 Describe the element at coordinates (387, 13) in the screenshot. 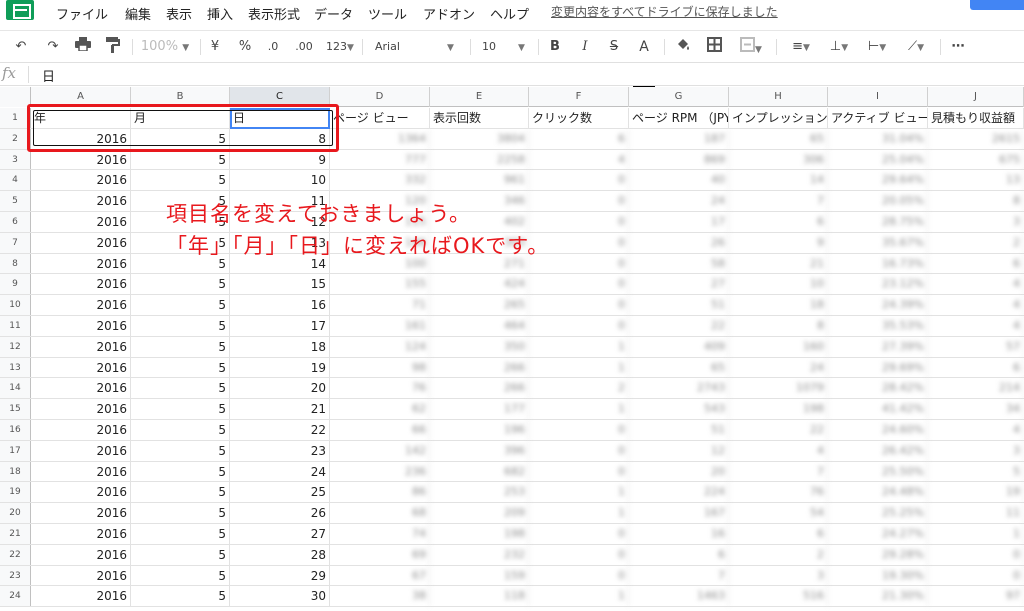

I see `menu-tools: ツール` at that location.